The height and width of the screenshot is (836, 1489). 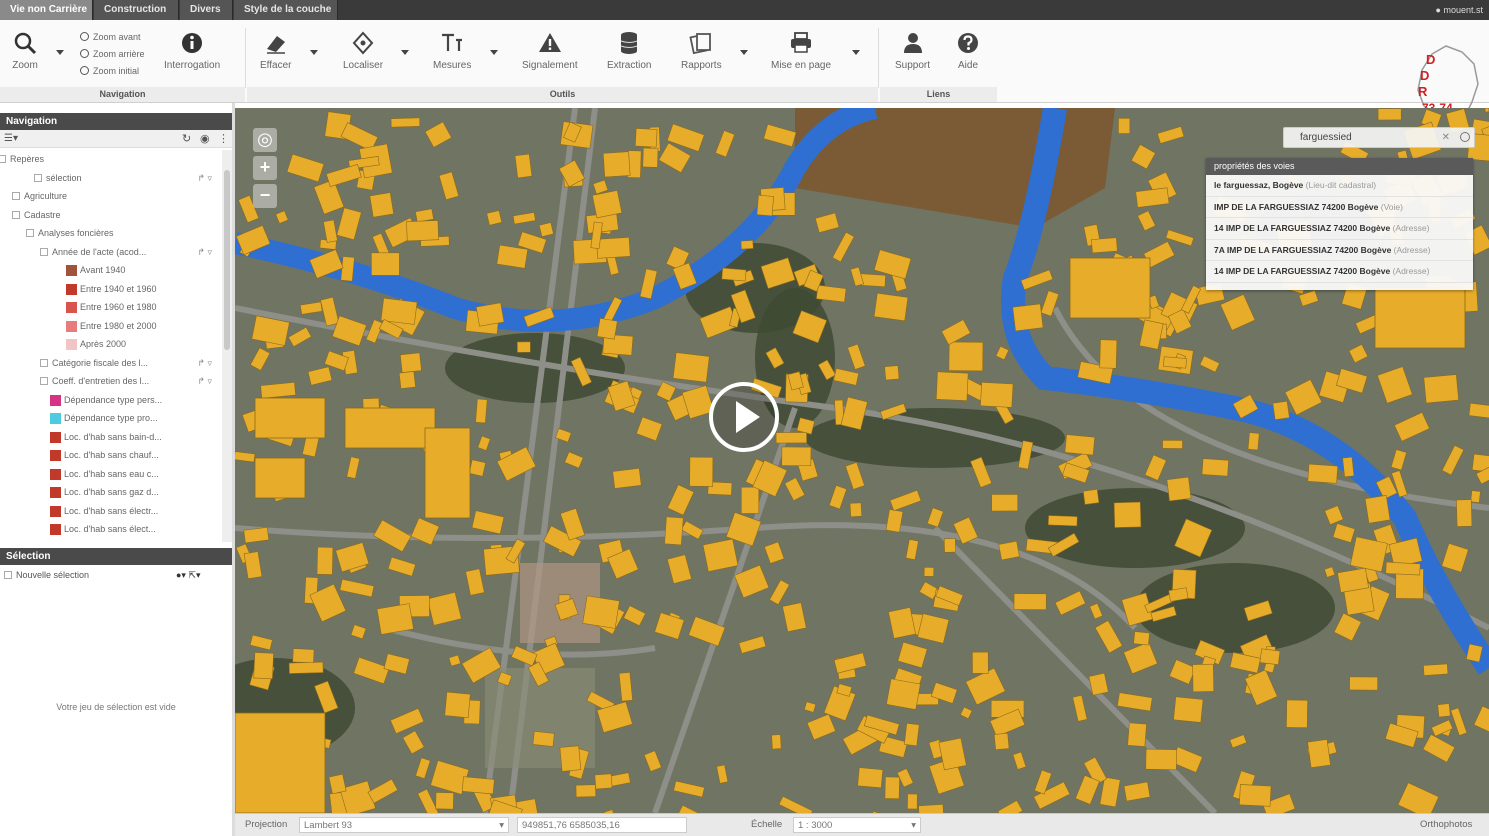 What do you see at coordinates (111, 233) in the screenshot?
I see `layer-tree-row: Analyses foncières` at bounding box center [111, 233].